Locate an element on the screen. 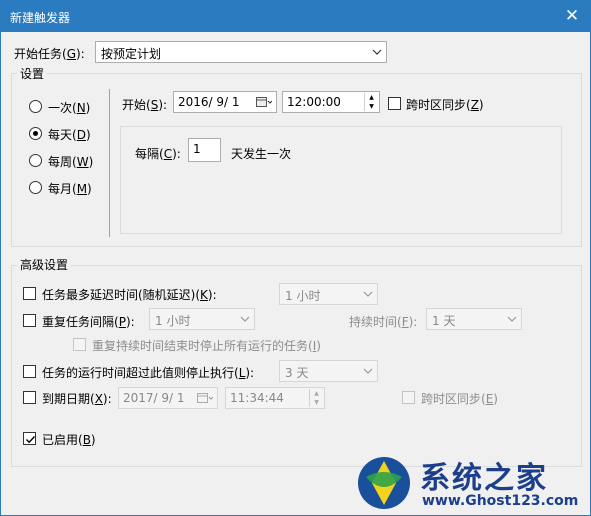  expire-sync-timezone-checkbox is located at coordinates (408, 397).